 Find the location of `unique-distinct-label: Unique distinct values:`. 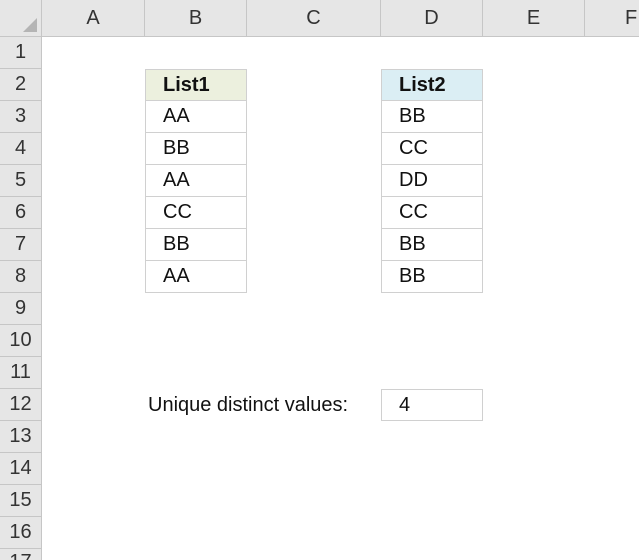

unique-distinct-label: Unique distinct values: is located at coordinates (263, 405).